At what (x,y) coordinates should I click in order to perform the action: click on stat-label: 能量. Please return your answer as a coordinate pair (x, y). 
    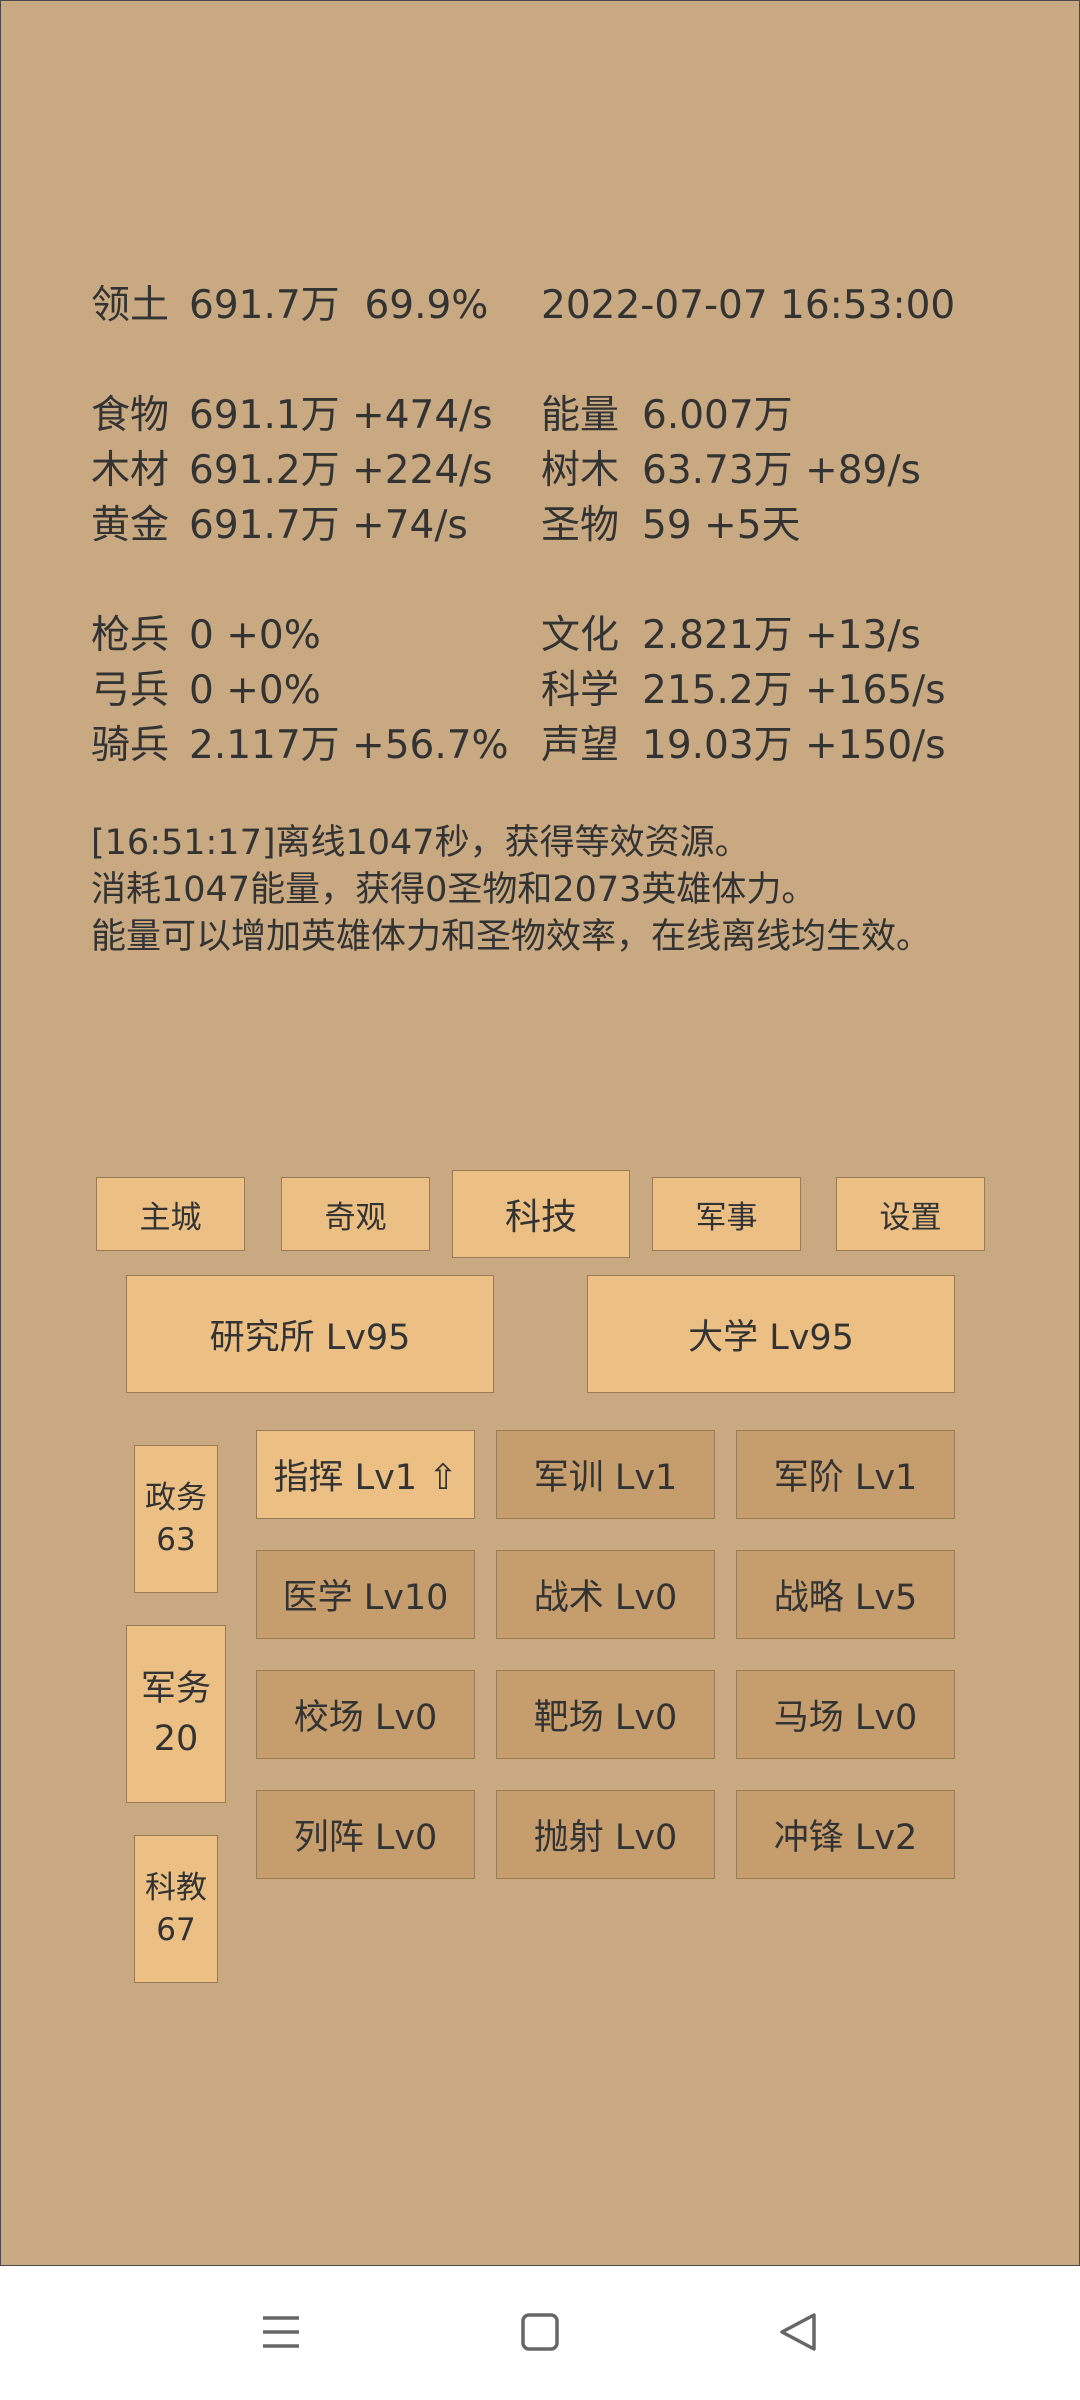
    Looking at the image, I should click on (580, 415).